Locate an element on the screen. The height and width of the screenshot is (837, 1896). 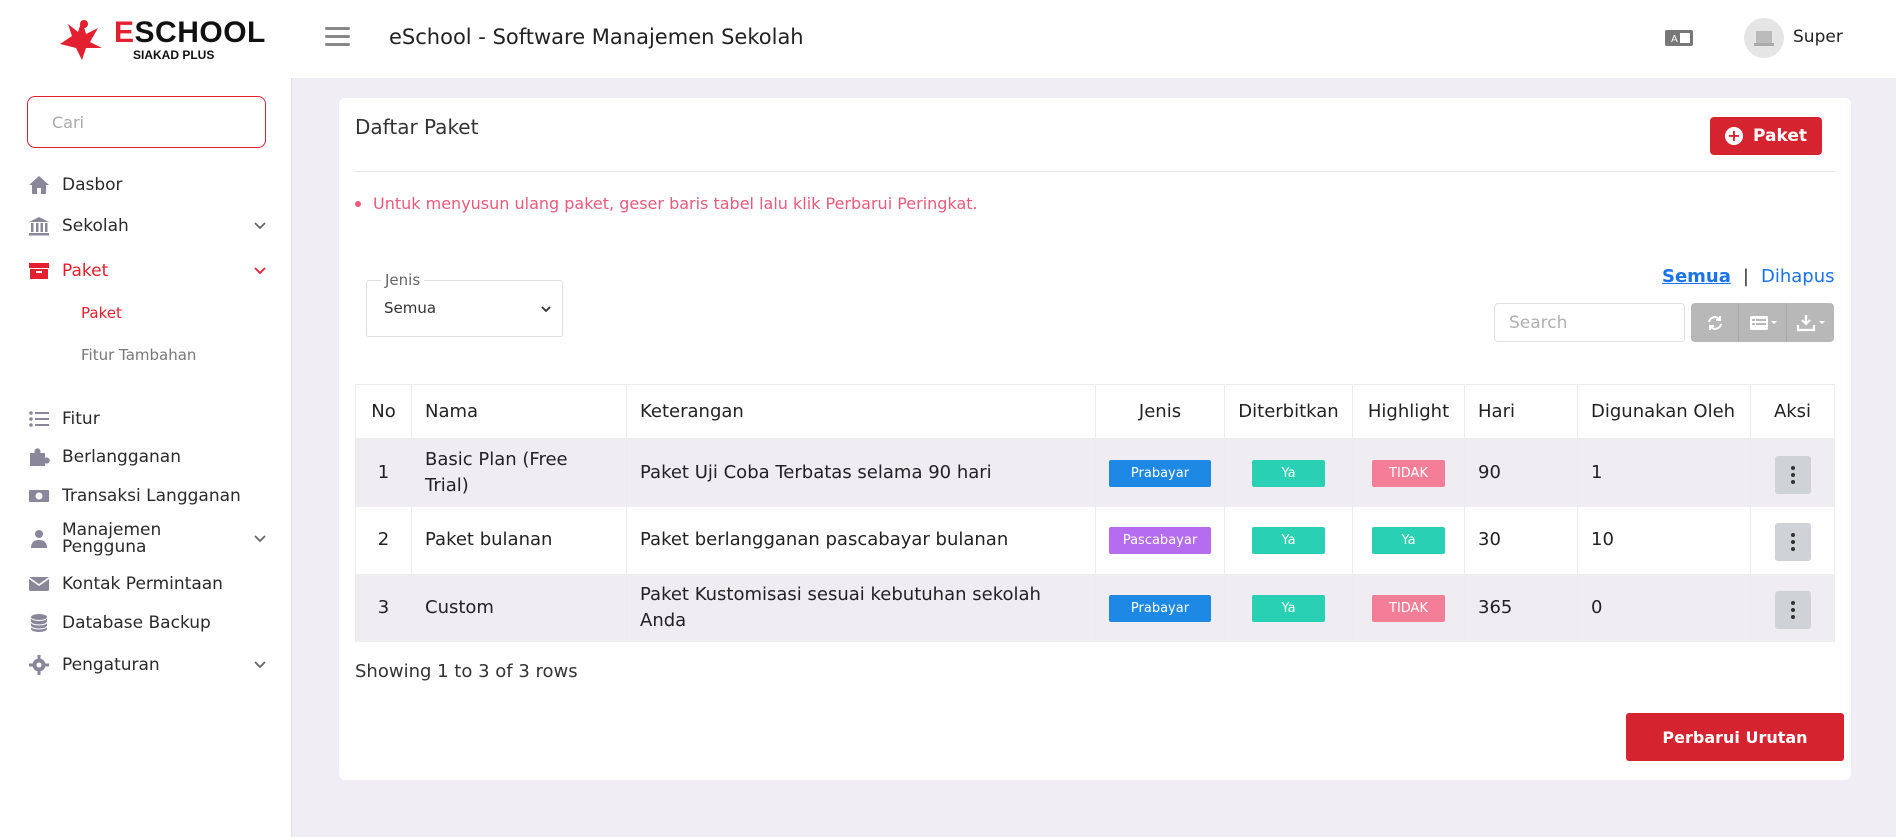
sidebar-subitem-fitur-tambahan: Fitur Tambahan is located at coordinates (138, 355).